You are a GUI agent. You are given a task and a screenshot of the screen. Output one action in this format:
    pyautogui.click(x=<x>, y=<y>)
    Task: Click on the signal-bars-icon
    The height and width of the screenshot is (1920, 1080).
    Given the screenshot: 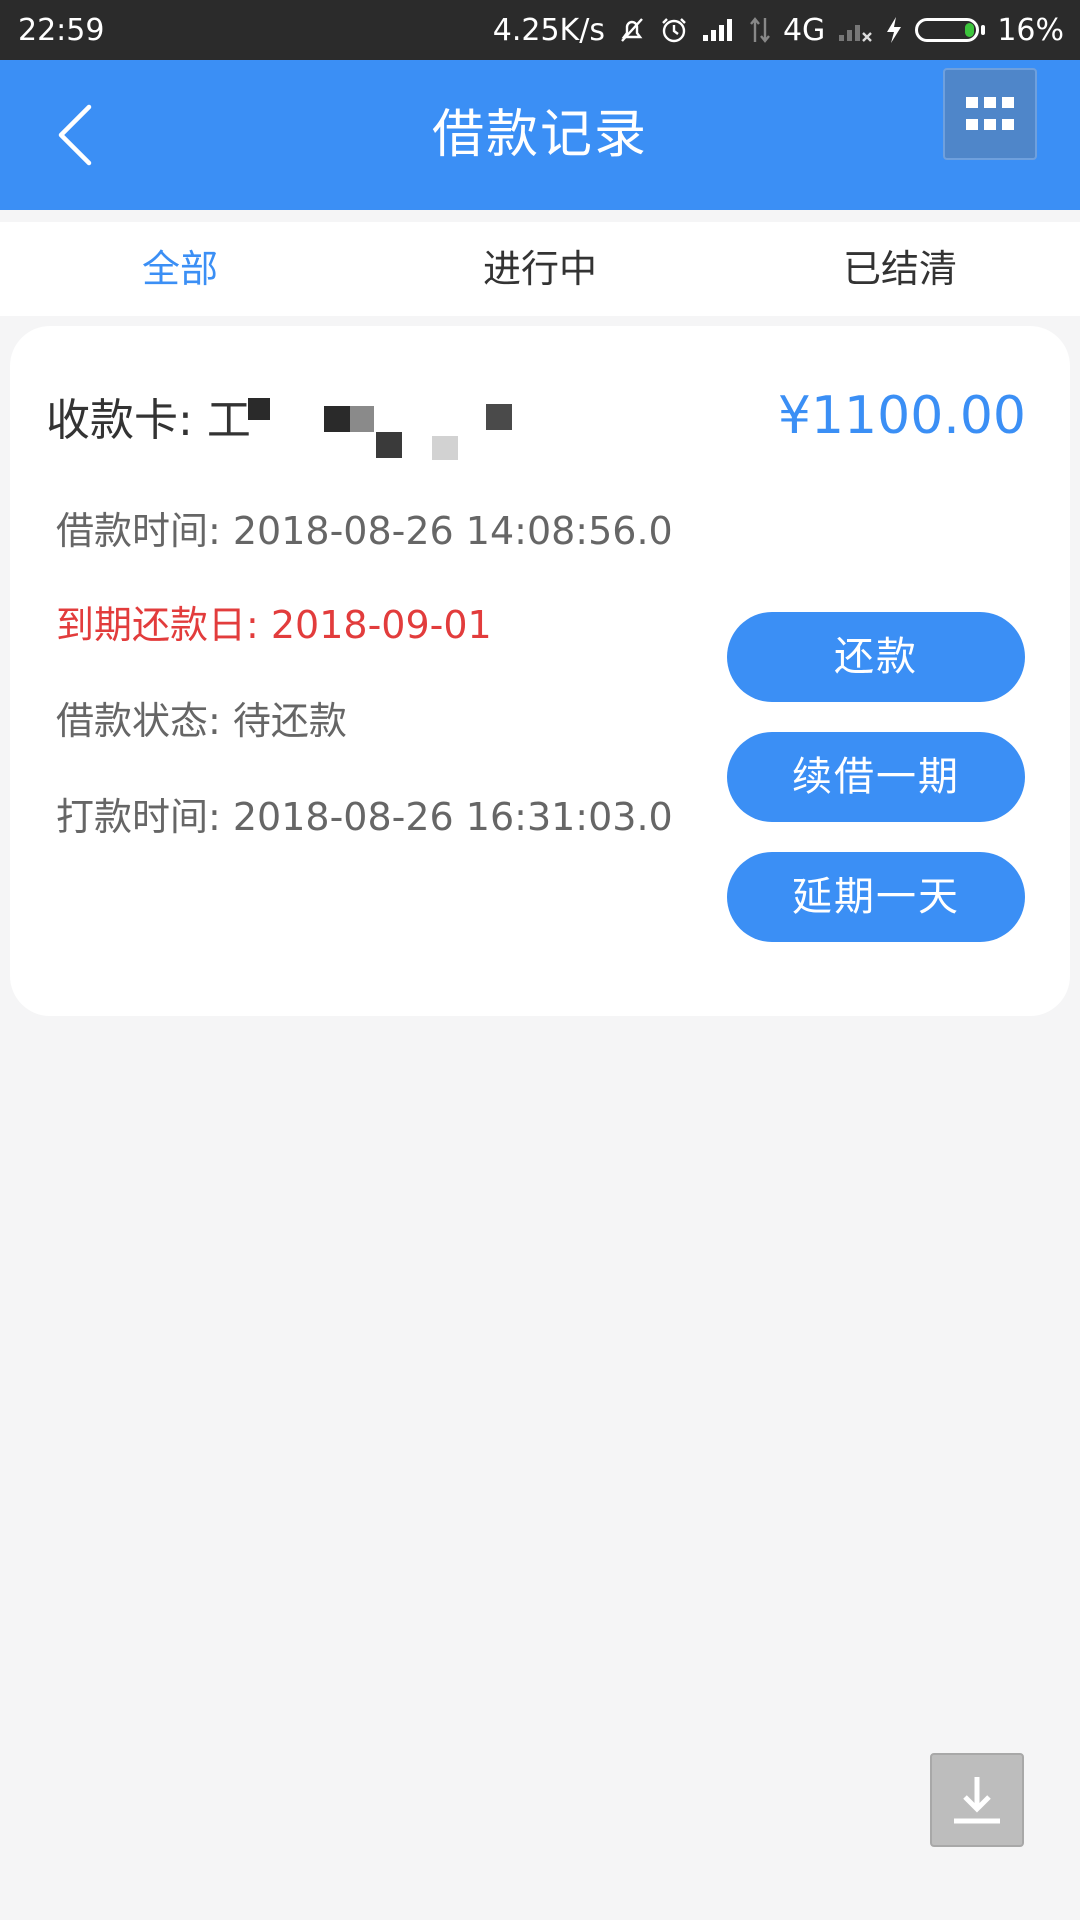 What is the action you would take?
    pyautogui.click(x=719, y=30)
    